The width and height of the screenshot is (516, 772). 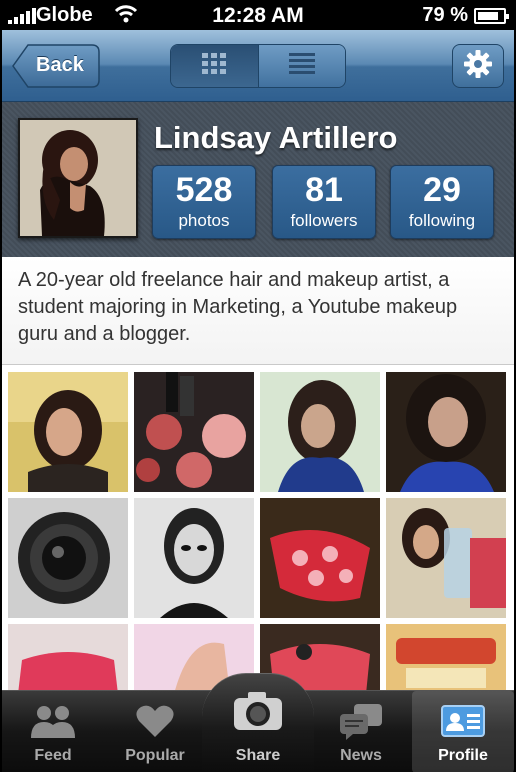 What do you see at coordinates (442, 220) in the screenshot?
I see `following-label: following` at bounding box center [442, 220].